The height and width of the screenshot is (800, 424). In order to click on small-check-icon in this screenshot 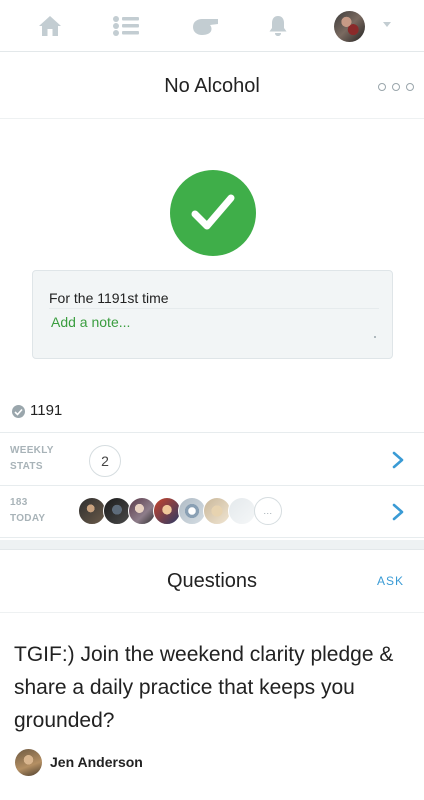, I will do `click(18, 411)`.